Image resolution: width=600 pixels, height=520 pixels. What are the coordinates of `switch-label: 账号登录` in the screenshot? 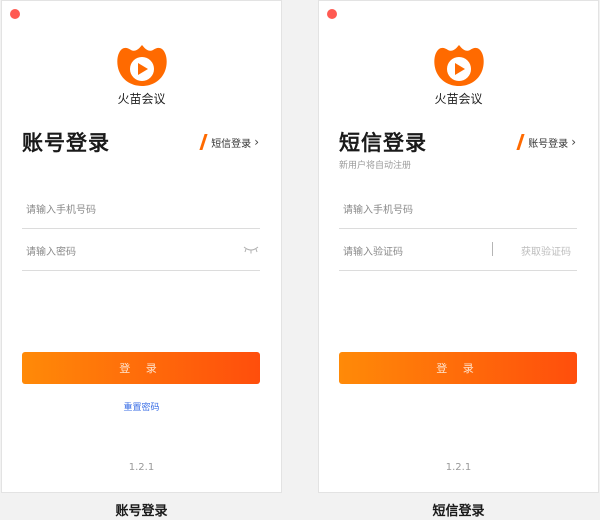 It's located at (548, 144).